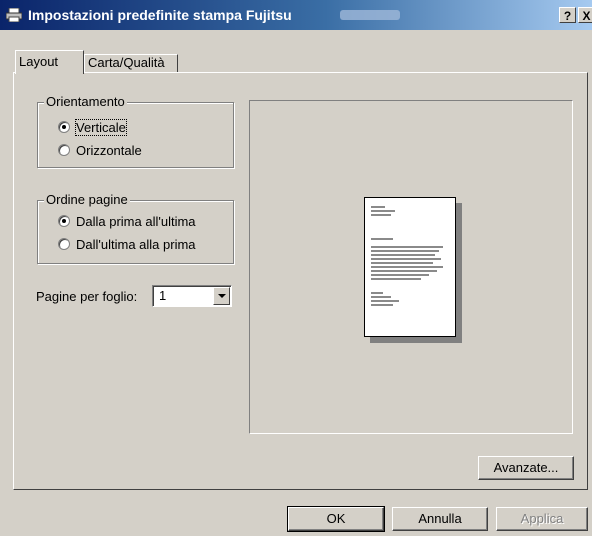  I want to click on radio-dall-ultima: Dall'ultima alla prima, so click(127, 244).